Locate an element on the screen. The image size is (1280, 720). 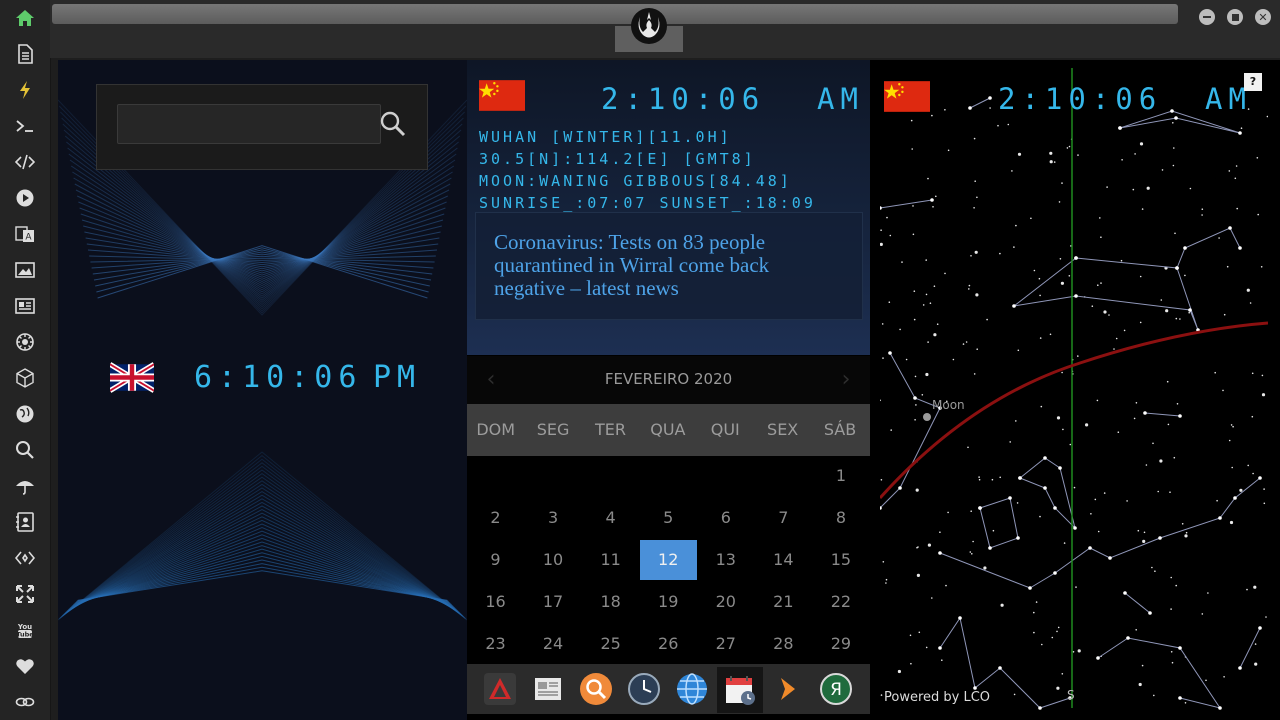
image-icon is located at coordinates (25, 270).